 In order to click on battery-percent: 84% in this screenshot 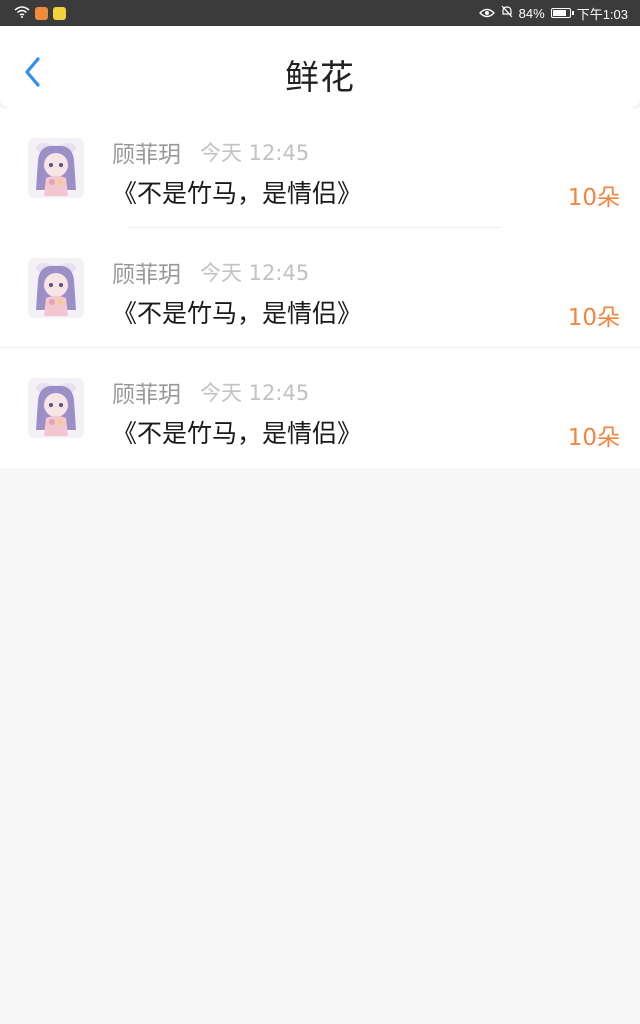, I will do `click(531, 13)`.